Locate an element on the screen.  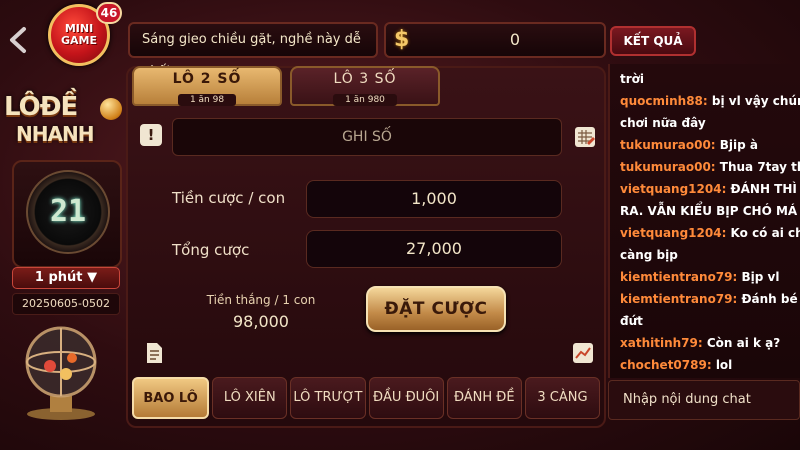
chat-message: đứt is located at coordinates (710, 321).